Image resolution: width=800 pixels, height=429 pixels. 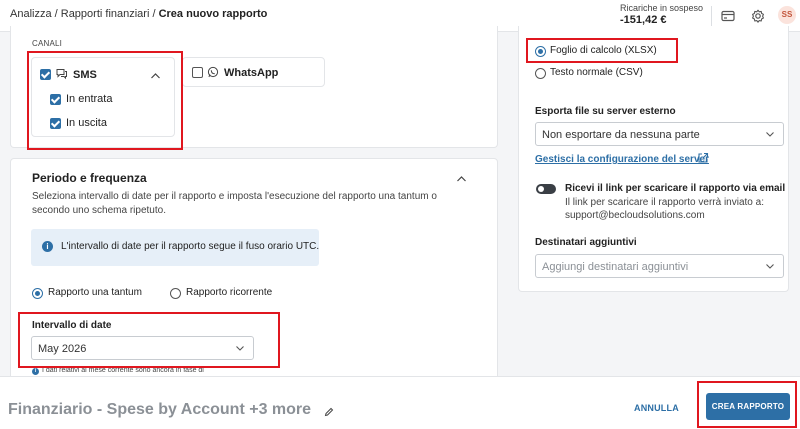 I want to click on email-link-address: support@becloudsolutions.com, so click(x=635, y=215).